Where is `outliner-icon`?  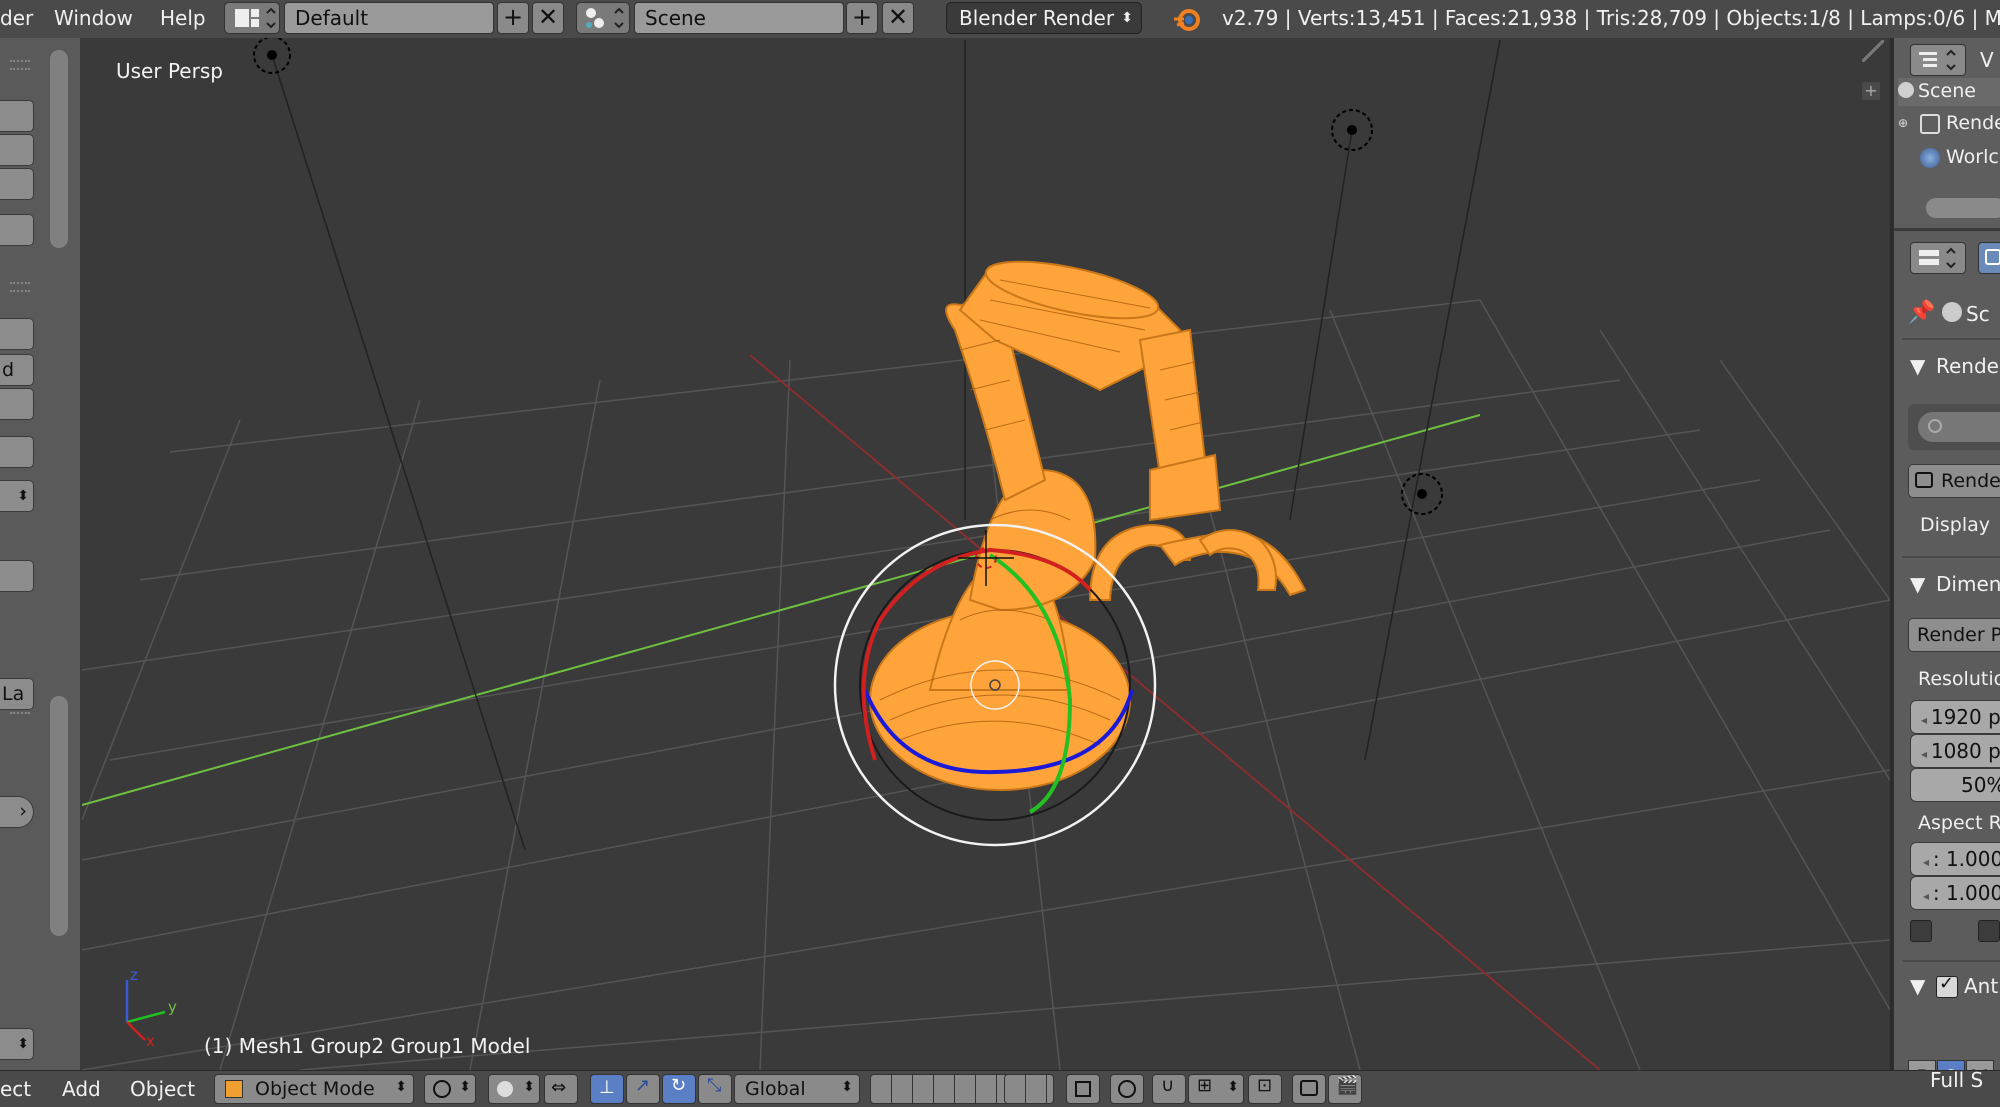
outliner-icon is located at coordinates (1937, 60).